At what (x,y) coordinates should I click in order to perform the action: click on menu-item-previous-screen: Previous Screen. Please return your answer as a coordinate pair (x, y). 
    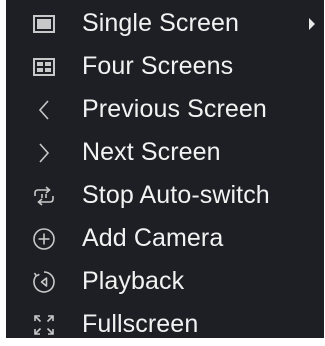
    Looking at the image, I should click on (165, 109).